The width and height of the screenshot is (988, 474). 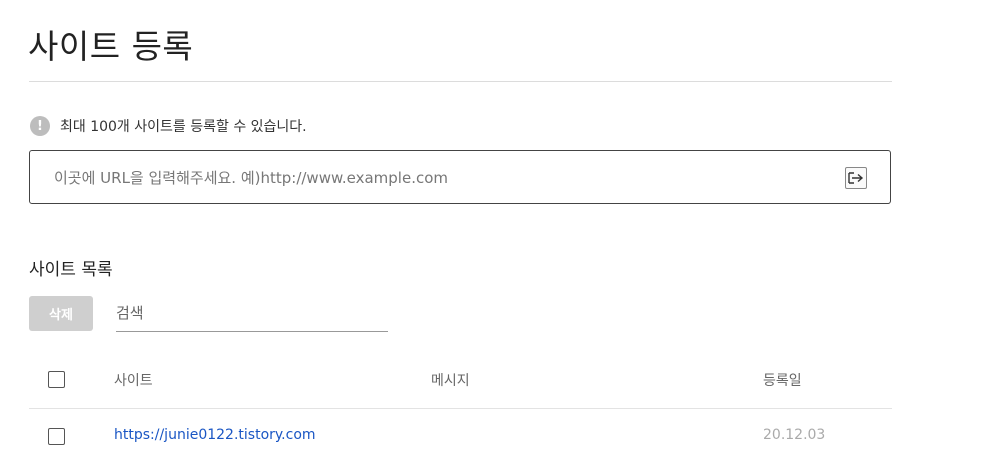 I want to click on select-all-checkbox, so click(x=56, y=379).